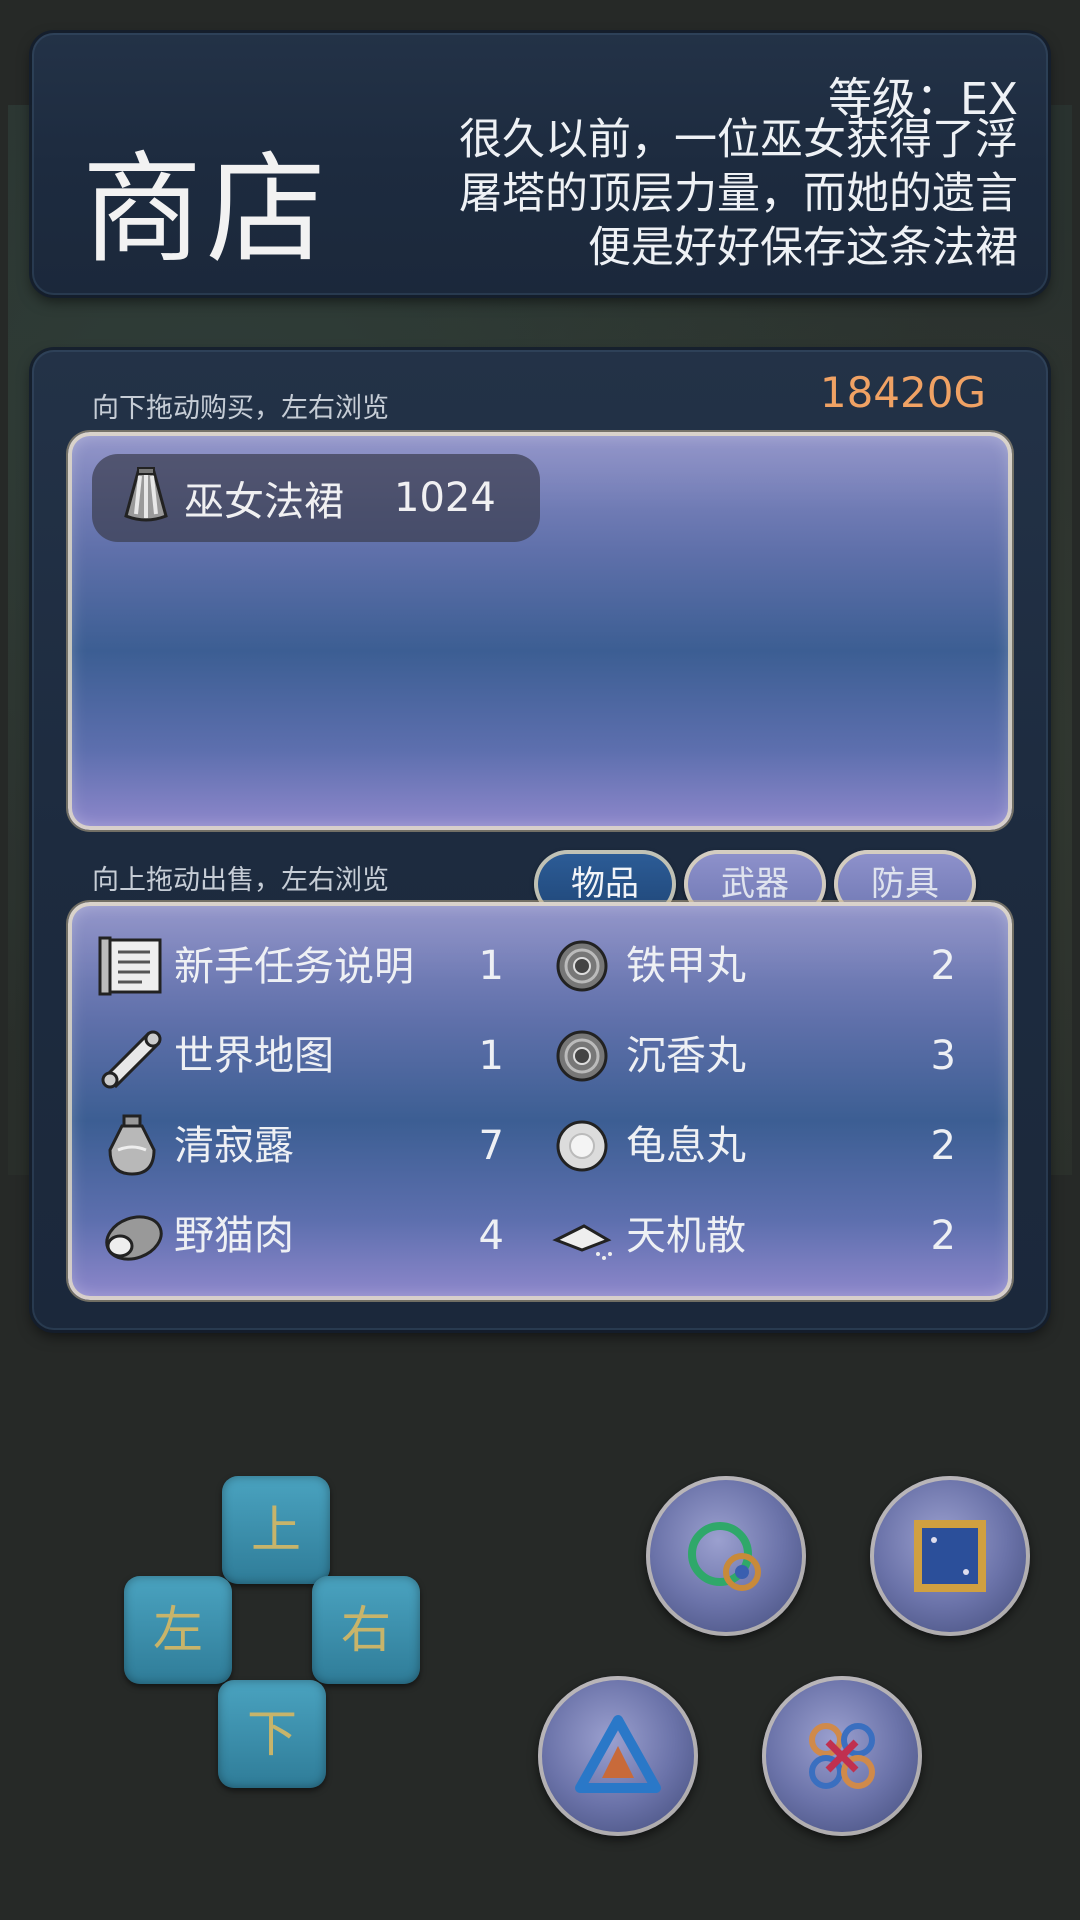  I want to click on inventory-item: 清寂露 7, so click(306, 1146).